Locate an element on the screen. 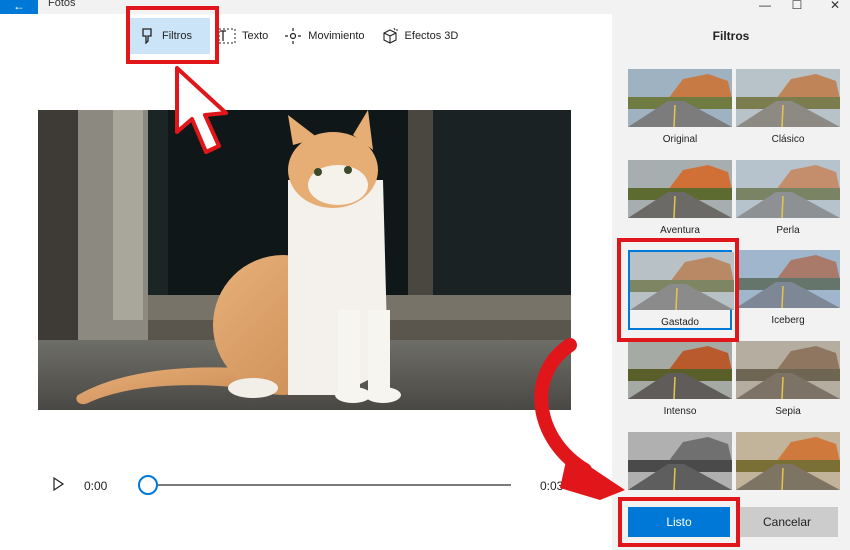 The width and height of the screenshot is (850, 550). curved-arrow-head is located at coordinates (592, 476).